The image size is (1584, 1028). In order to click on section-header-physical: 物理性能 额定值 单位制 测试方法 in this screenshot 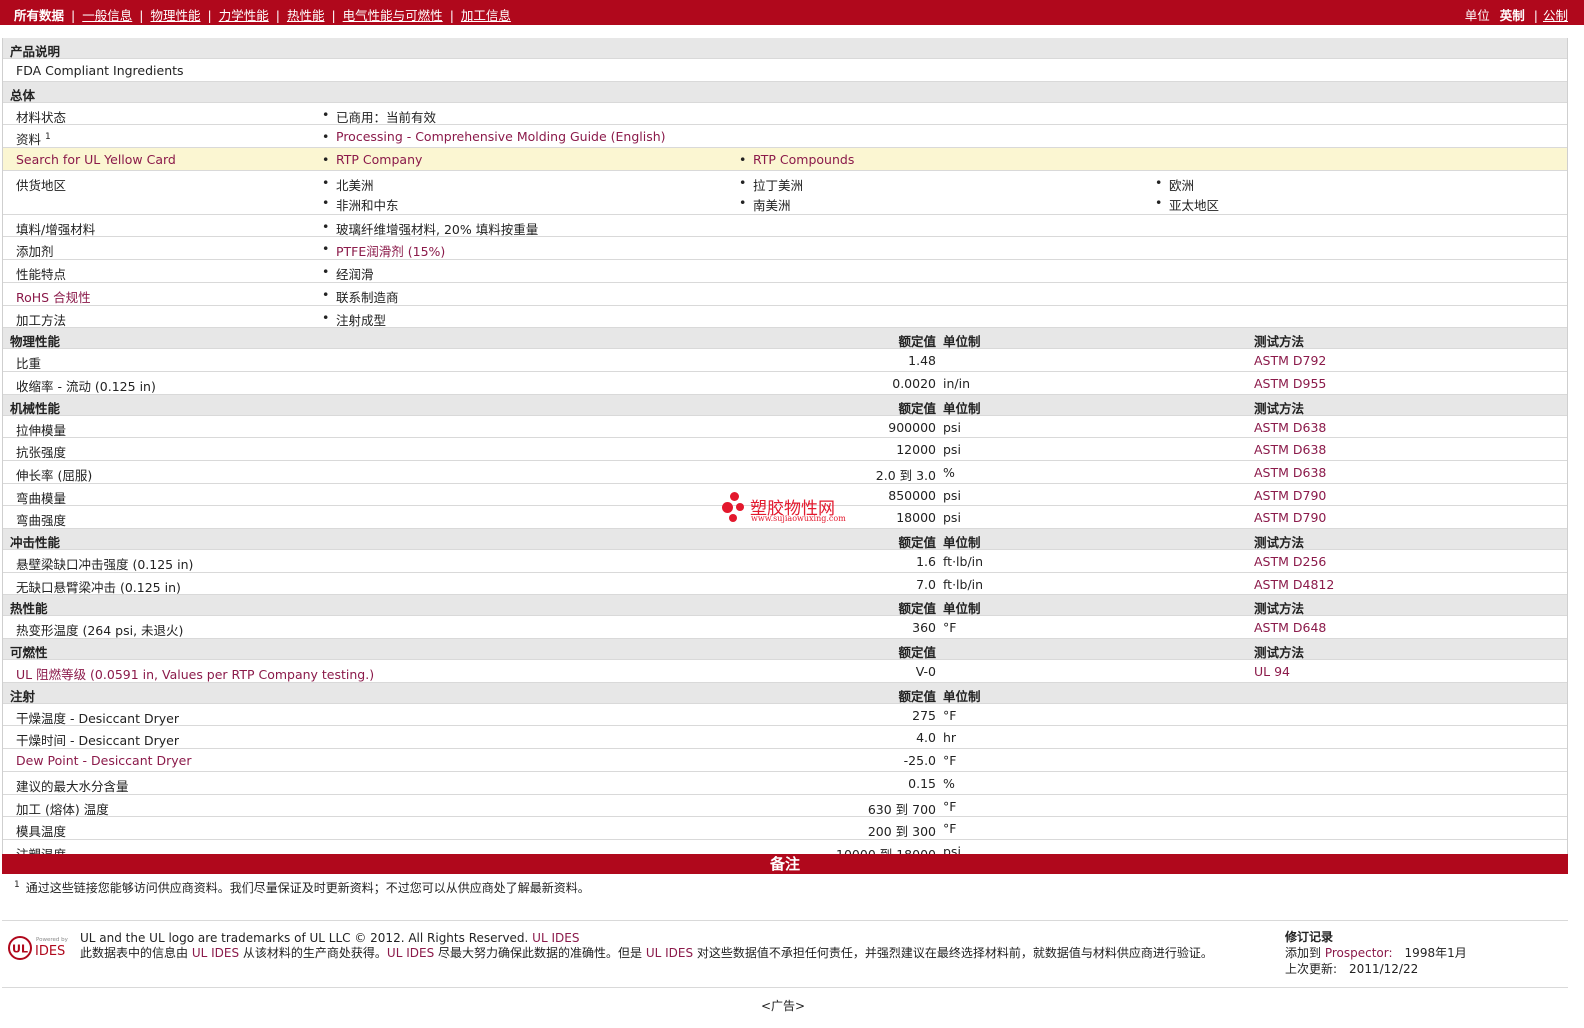, I will do `click(785, 339)`.